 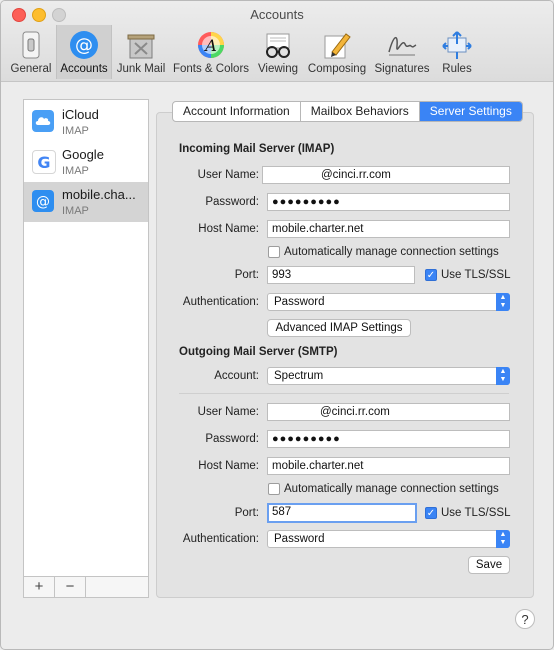 I want to click on outgoing-account-select: Spectrum ▲ ▼, so click(x=388, y=376).